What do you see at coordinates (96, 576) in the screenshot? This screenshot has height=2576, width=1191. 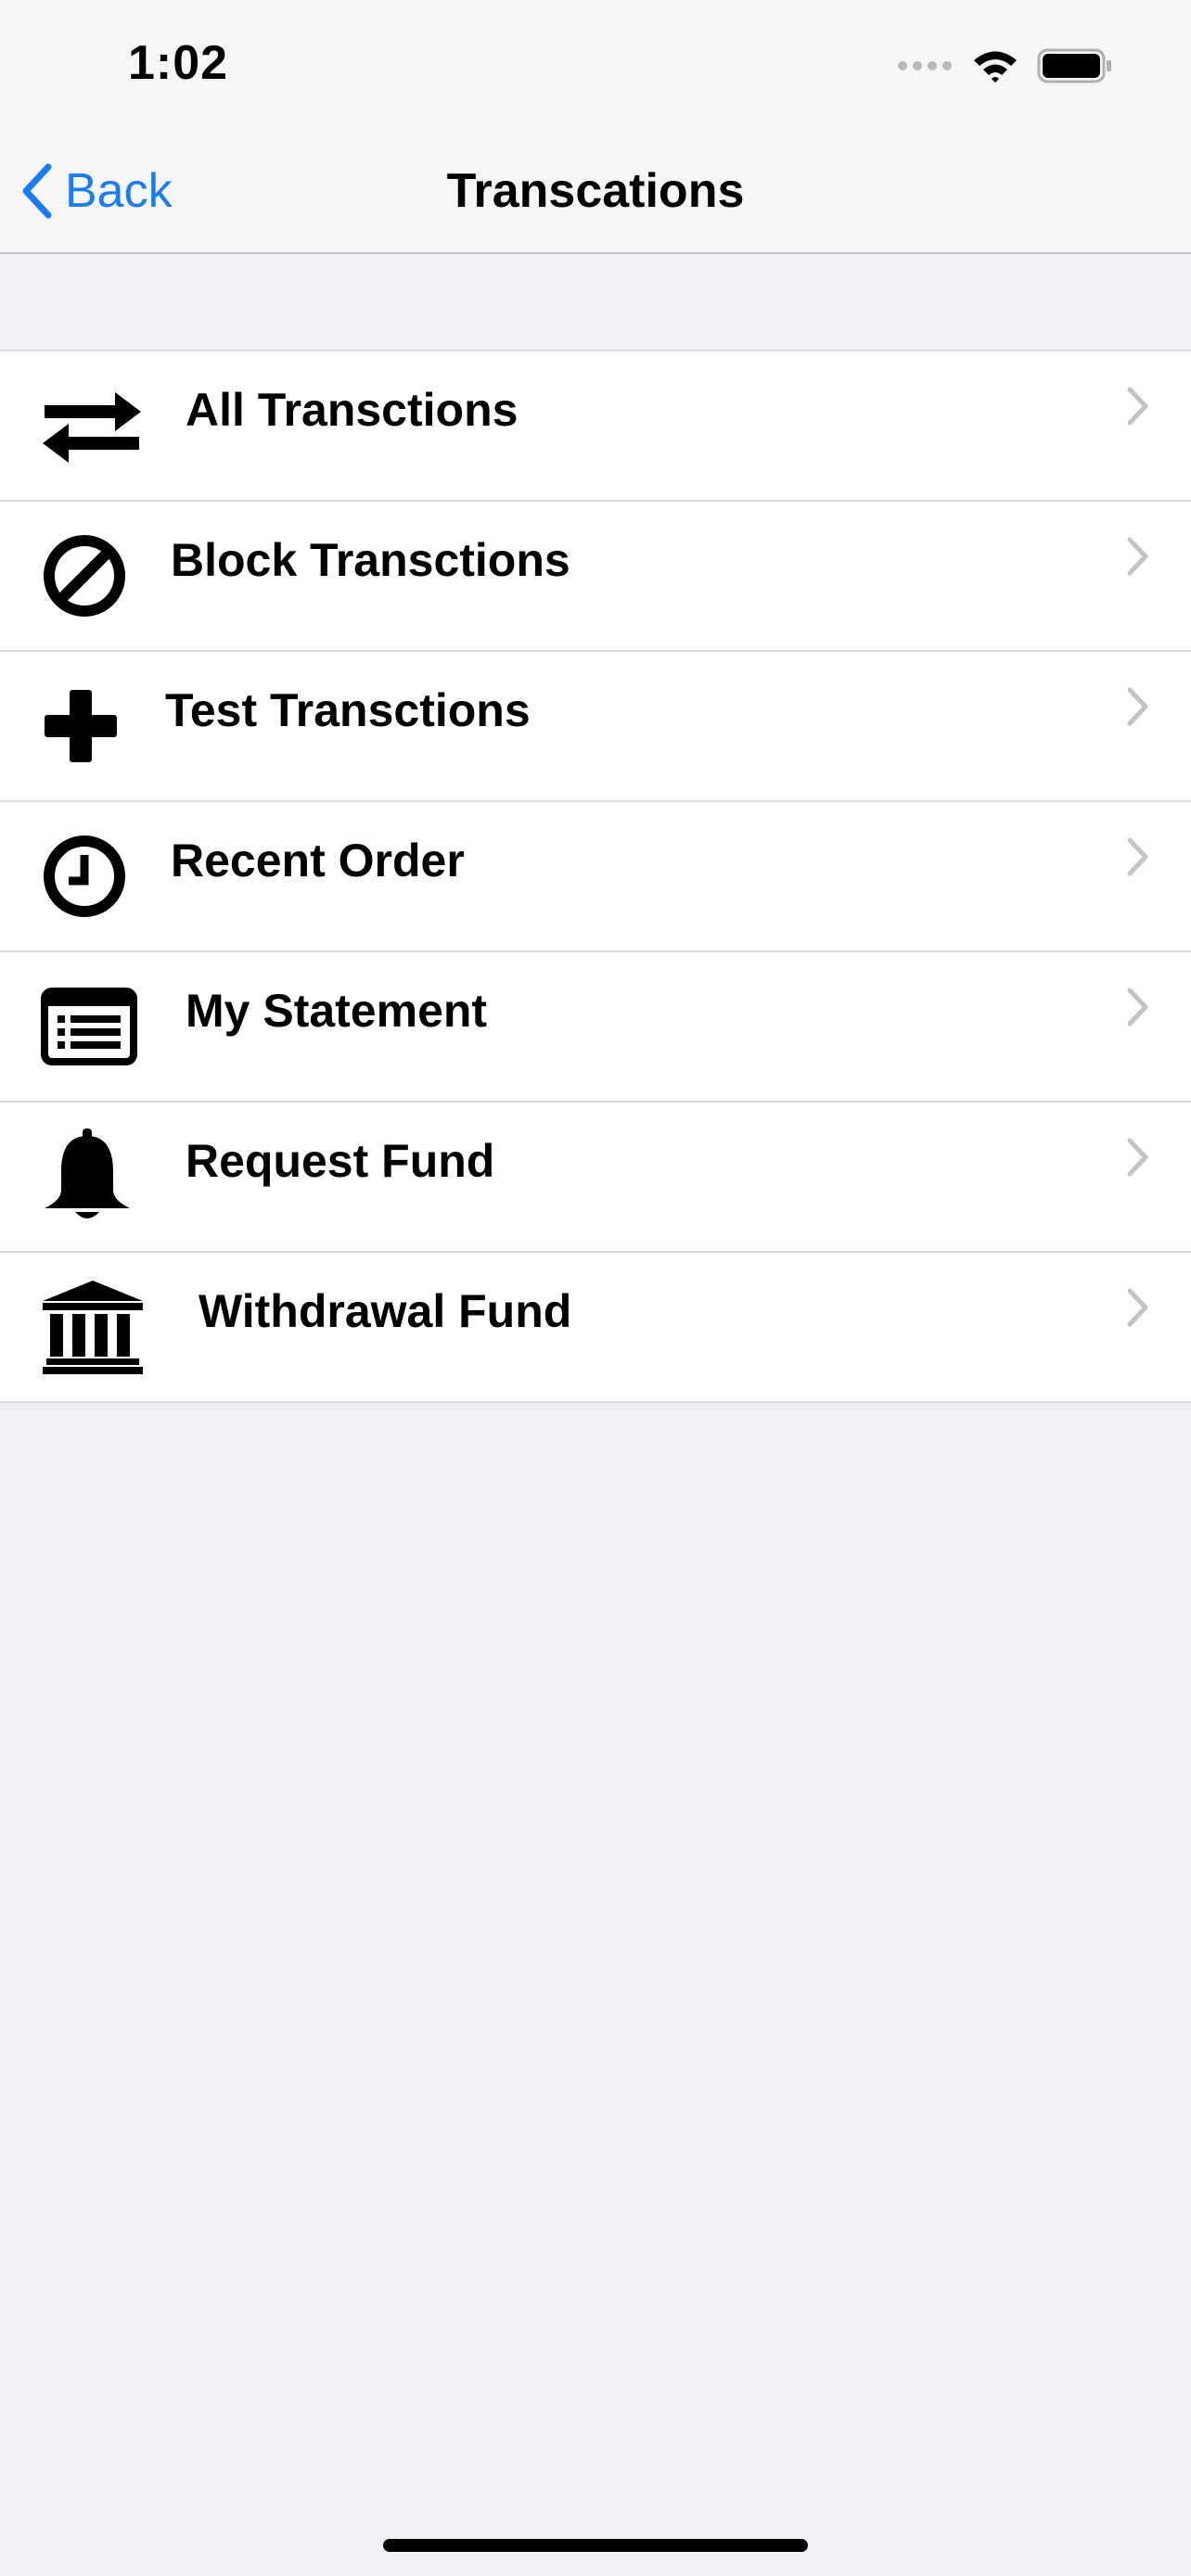 I see `ban-icon` at bounding box center [96, 576].